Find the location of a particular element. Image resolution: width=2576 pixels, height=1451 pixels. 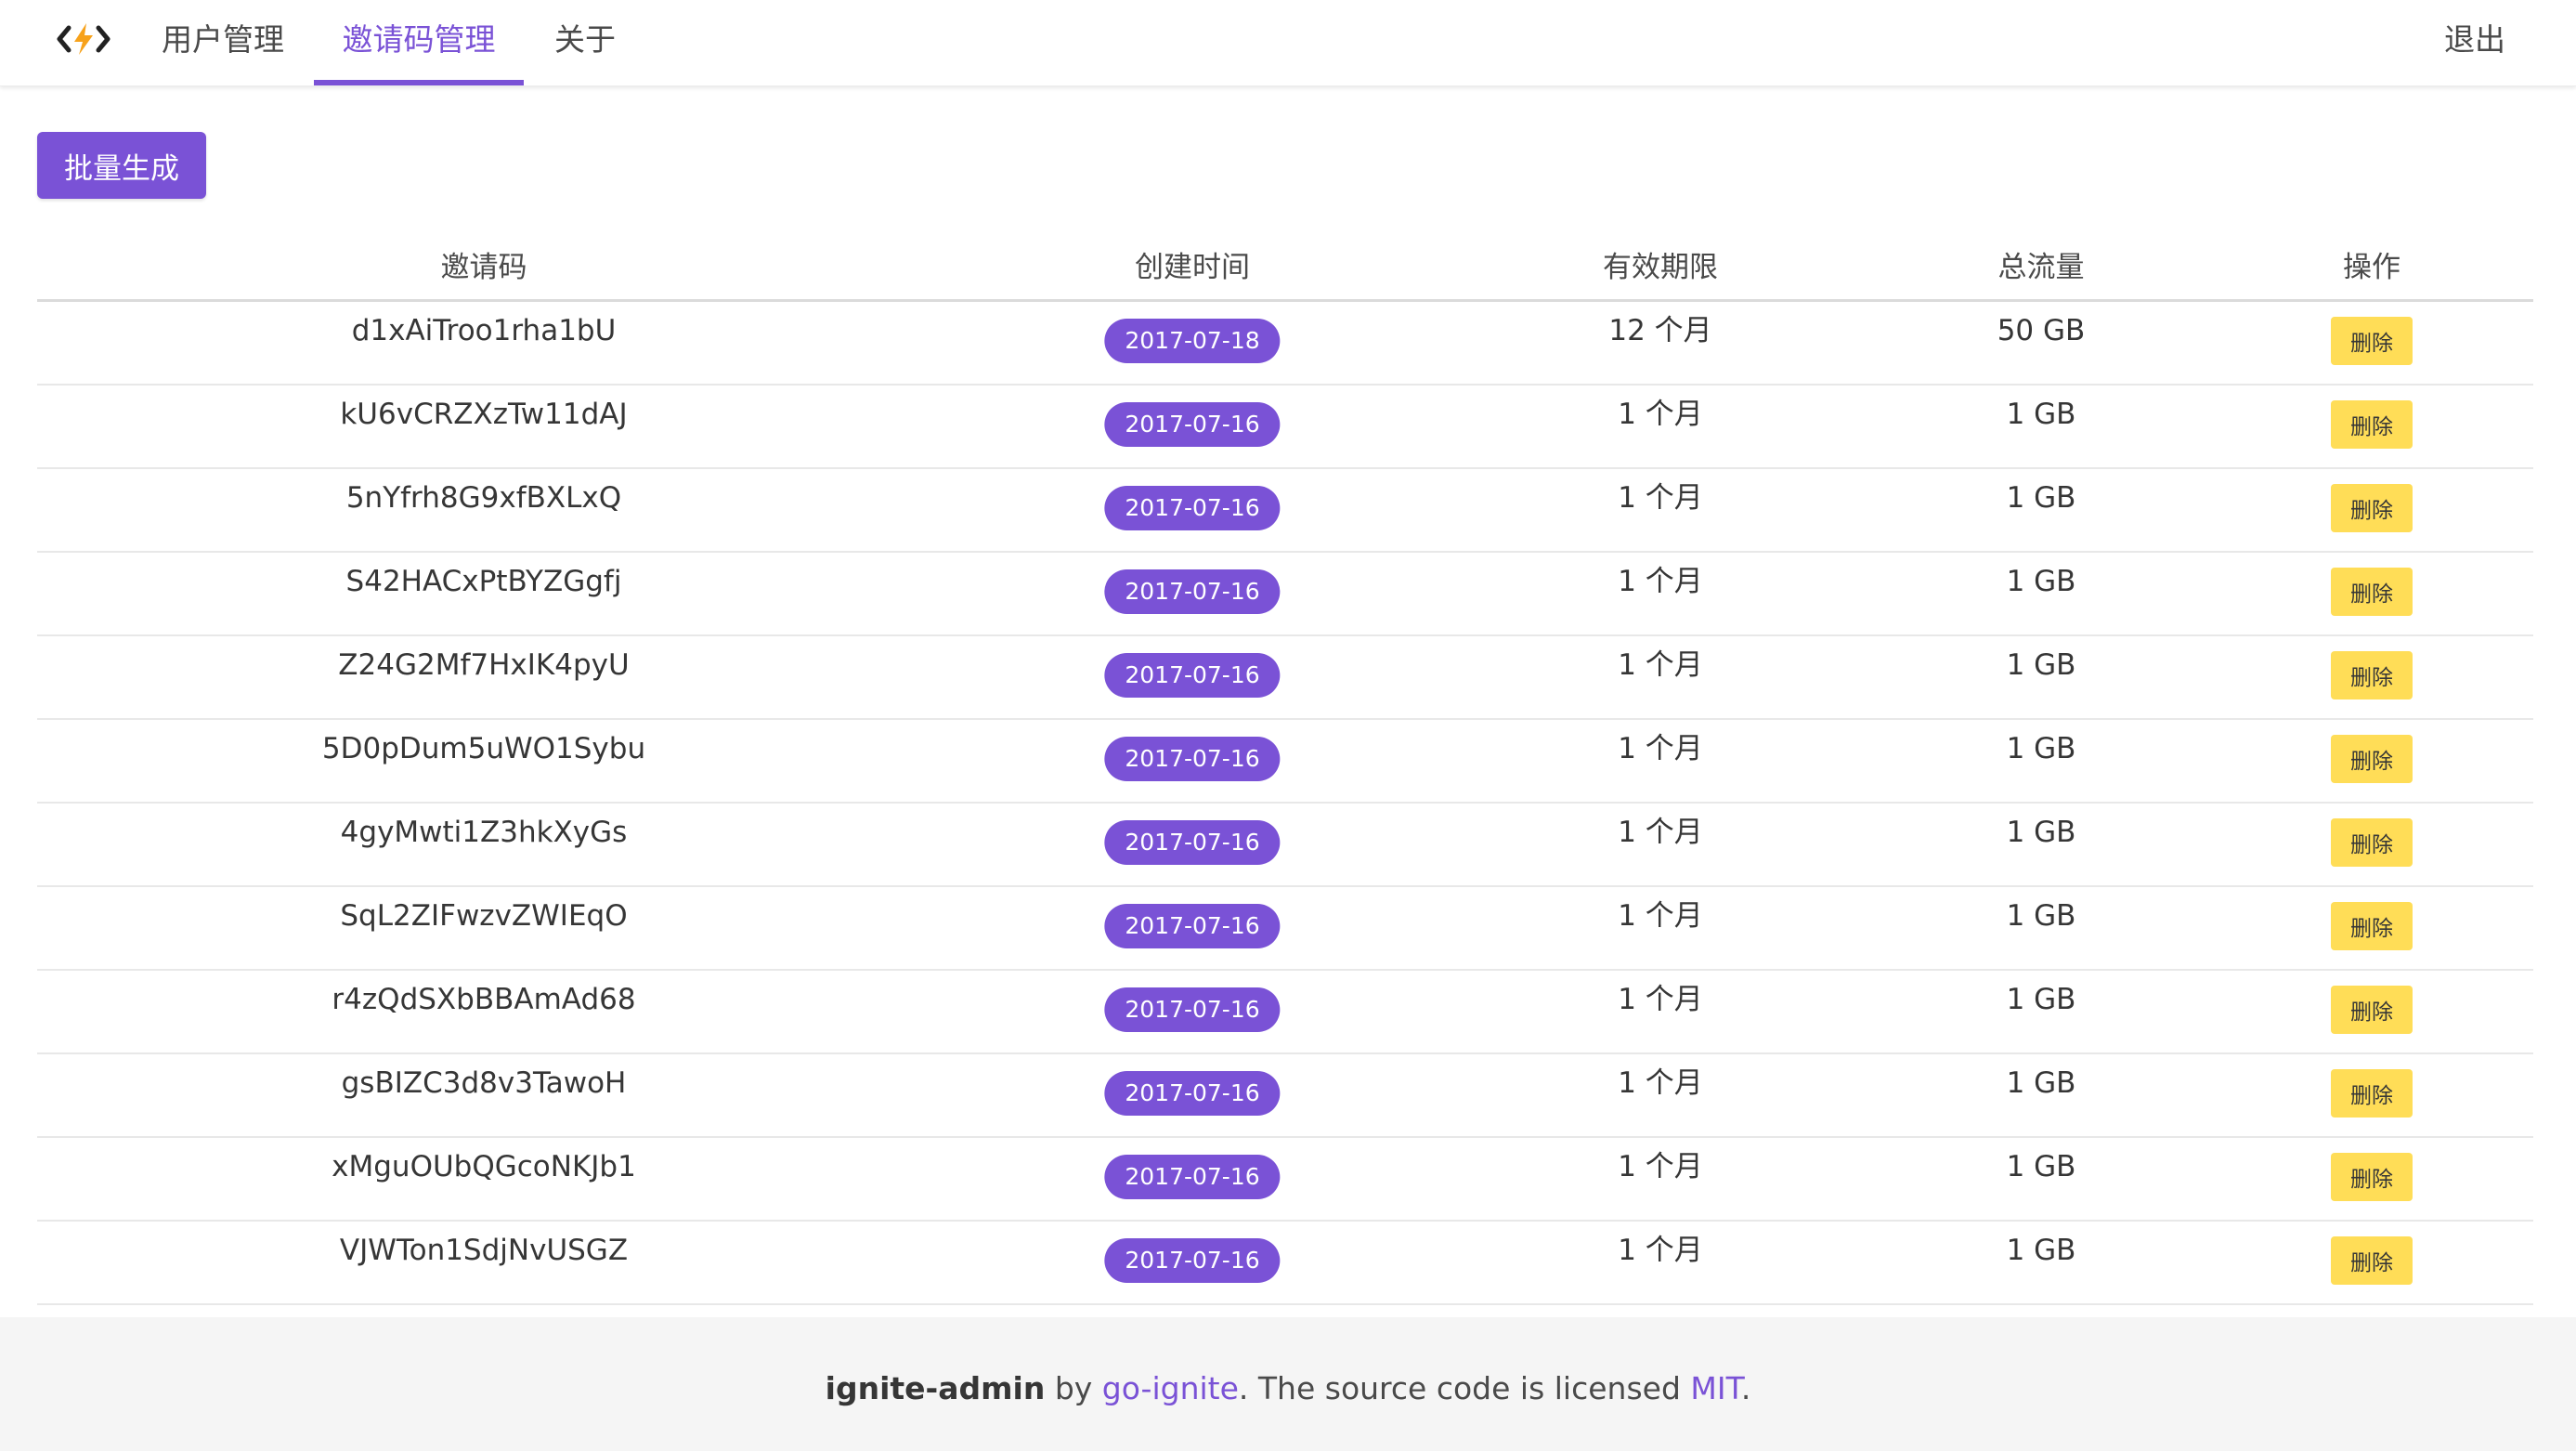

table-row: gsBIZC3d8v3TawoH 2017-07-16 1 个月 1 GB 删除 is located at coordinates (1285, 1096).